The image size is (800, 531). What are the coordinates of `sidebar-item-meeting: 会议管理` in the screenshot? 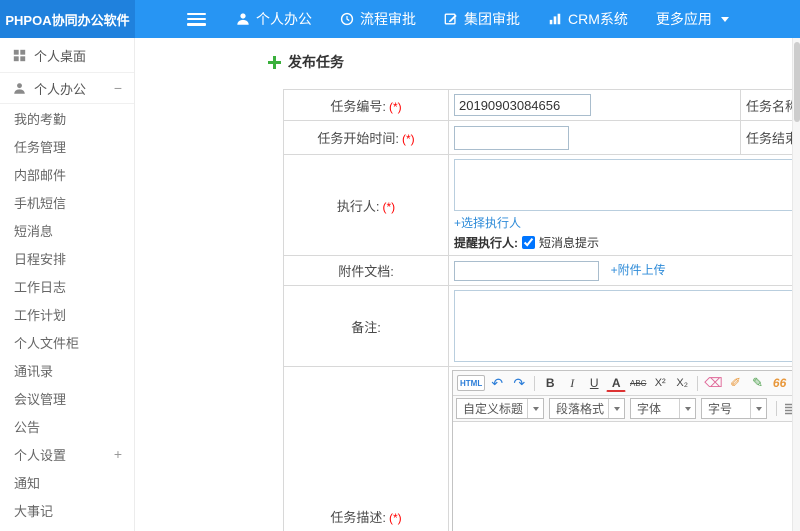 It's located at (67, 398).